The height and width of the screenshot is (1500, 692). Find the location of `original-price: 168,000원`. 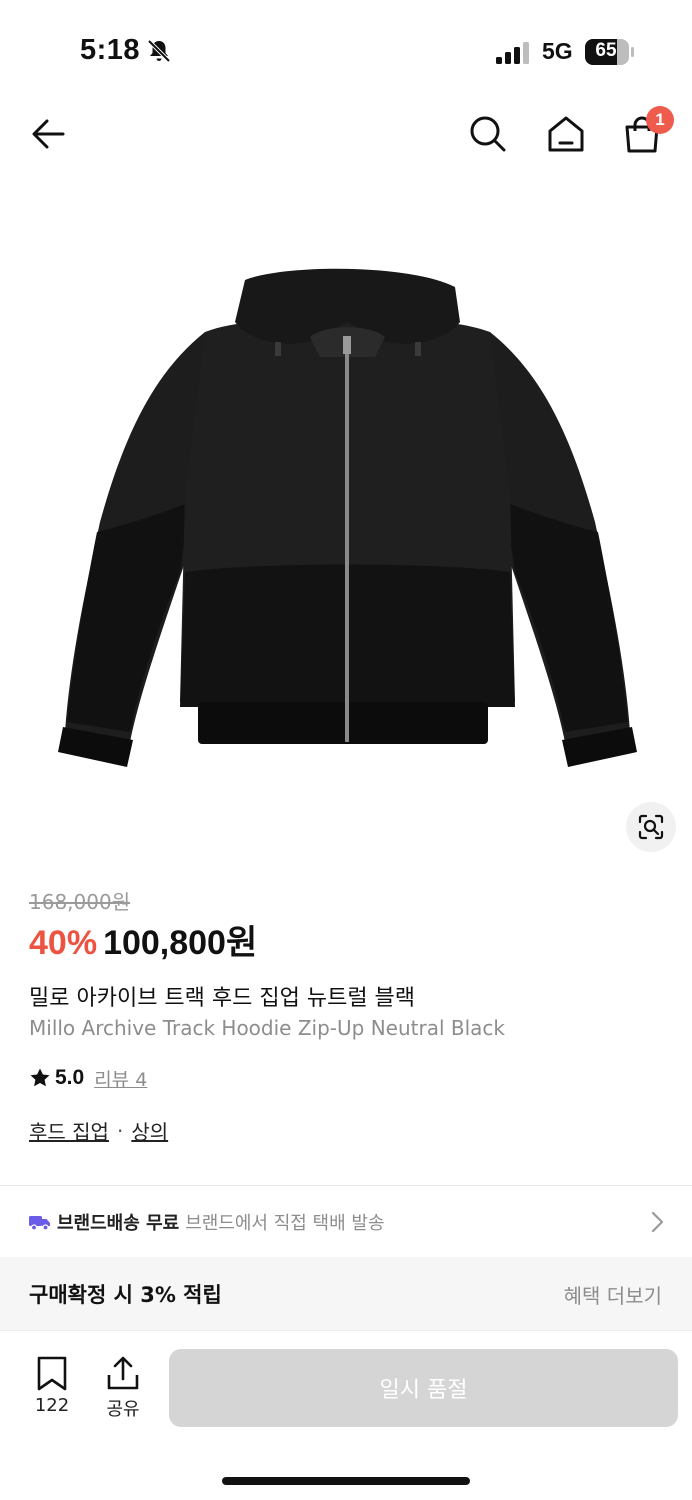

original-price: 168,000원 is located at coordinates (80, 902).